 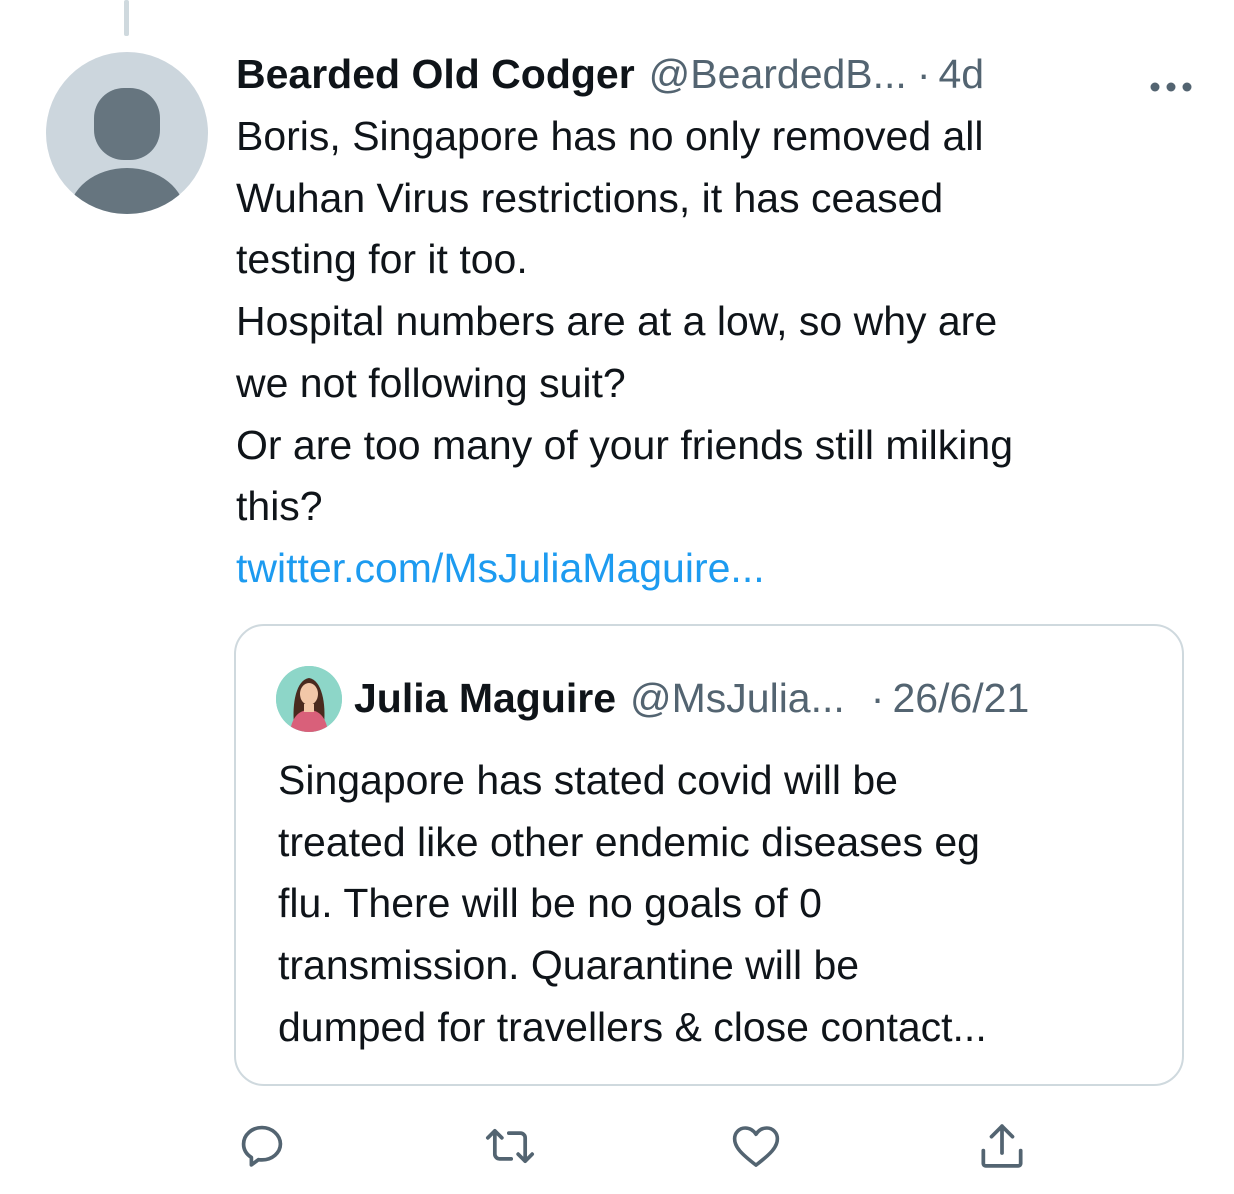 I want to click on reply-button, so click(x=262, y=1146).